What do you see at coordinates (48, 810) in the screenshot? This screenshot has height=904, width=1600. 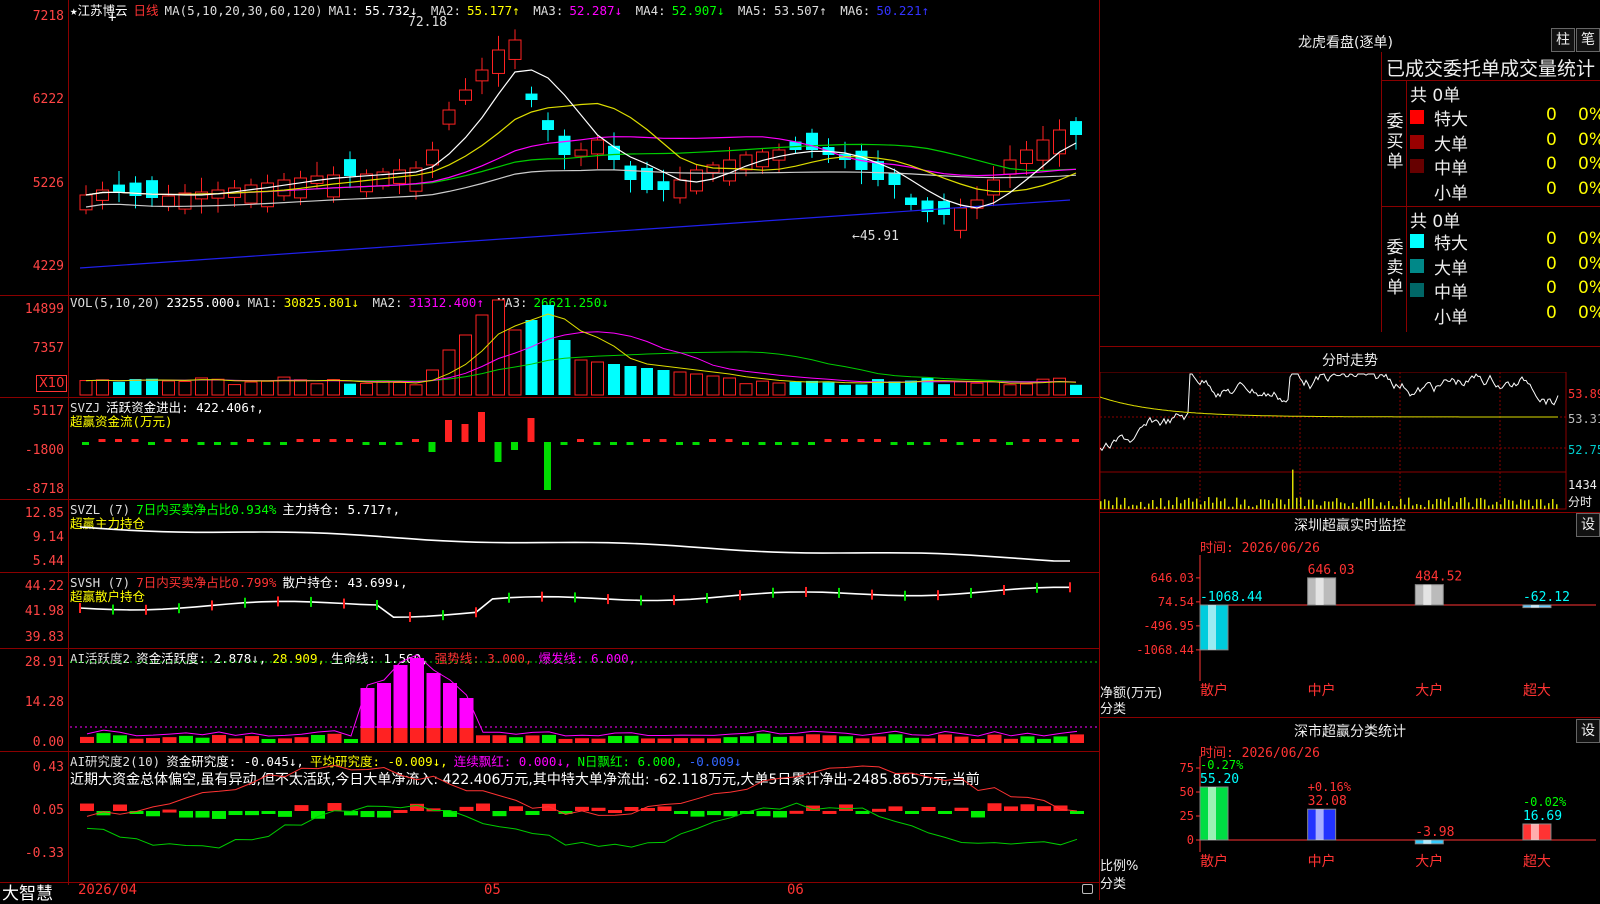 I see `ai-research-ytick: 0.05` at bounding box center [48, 810].